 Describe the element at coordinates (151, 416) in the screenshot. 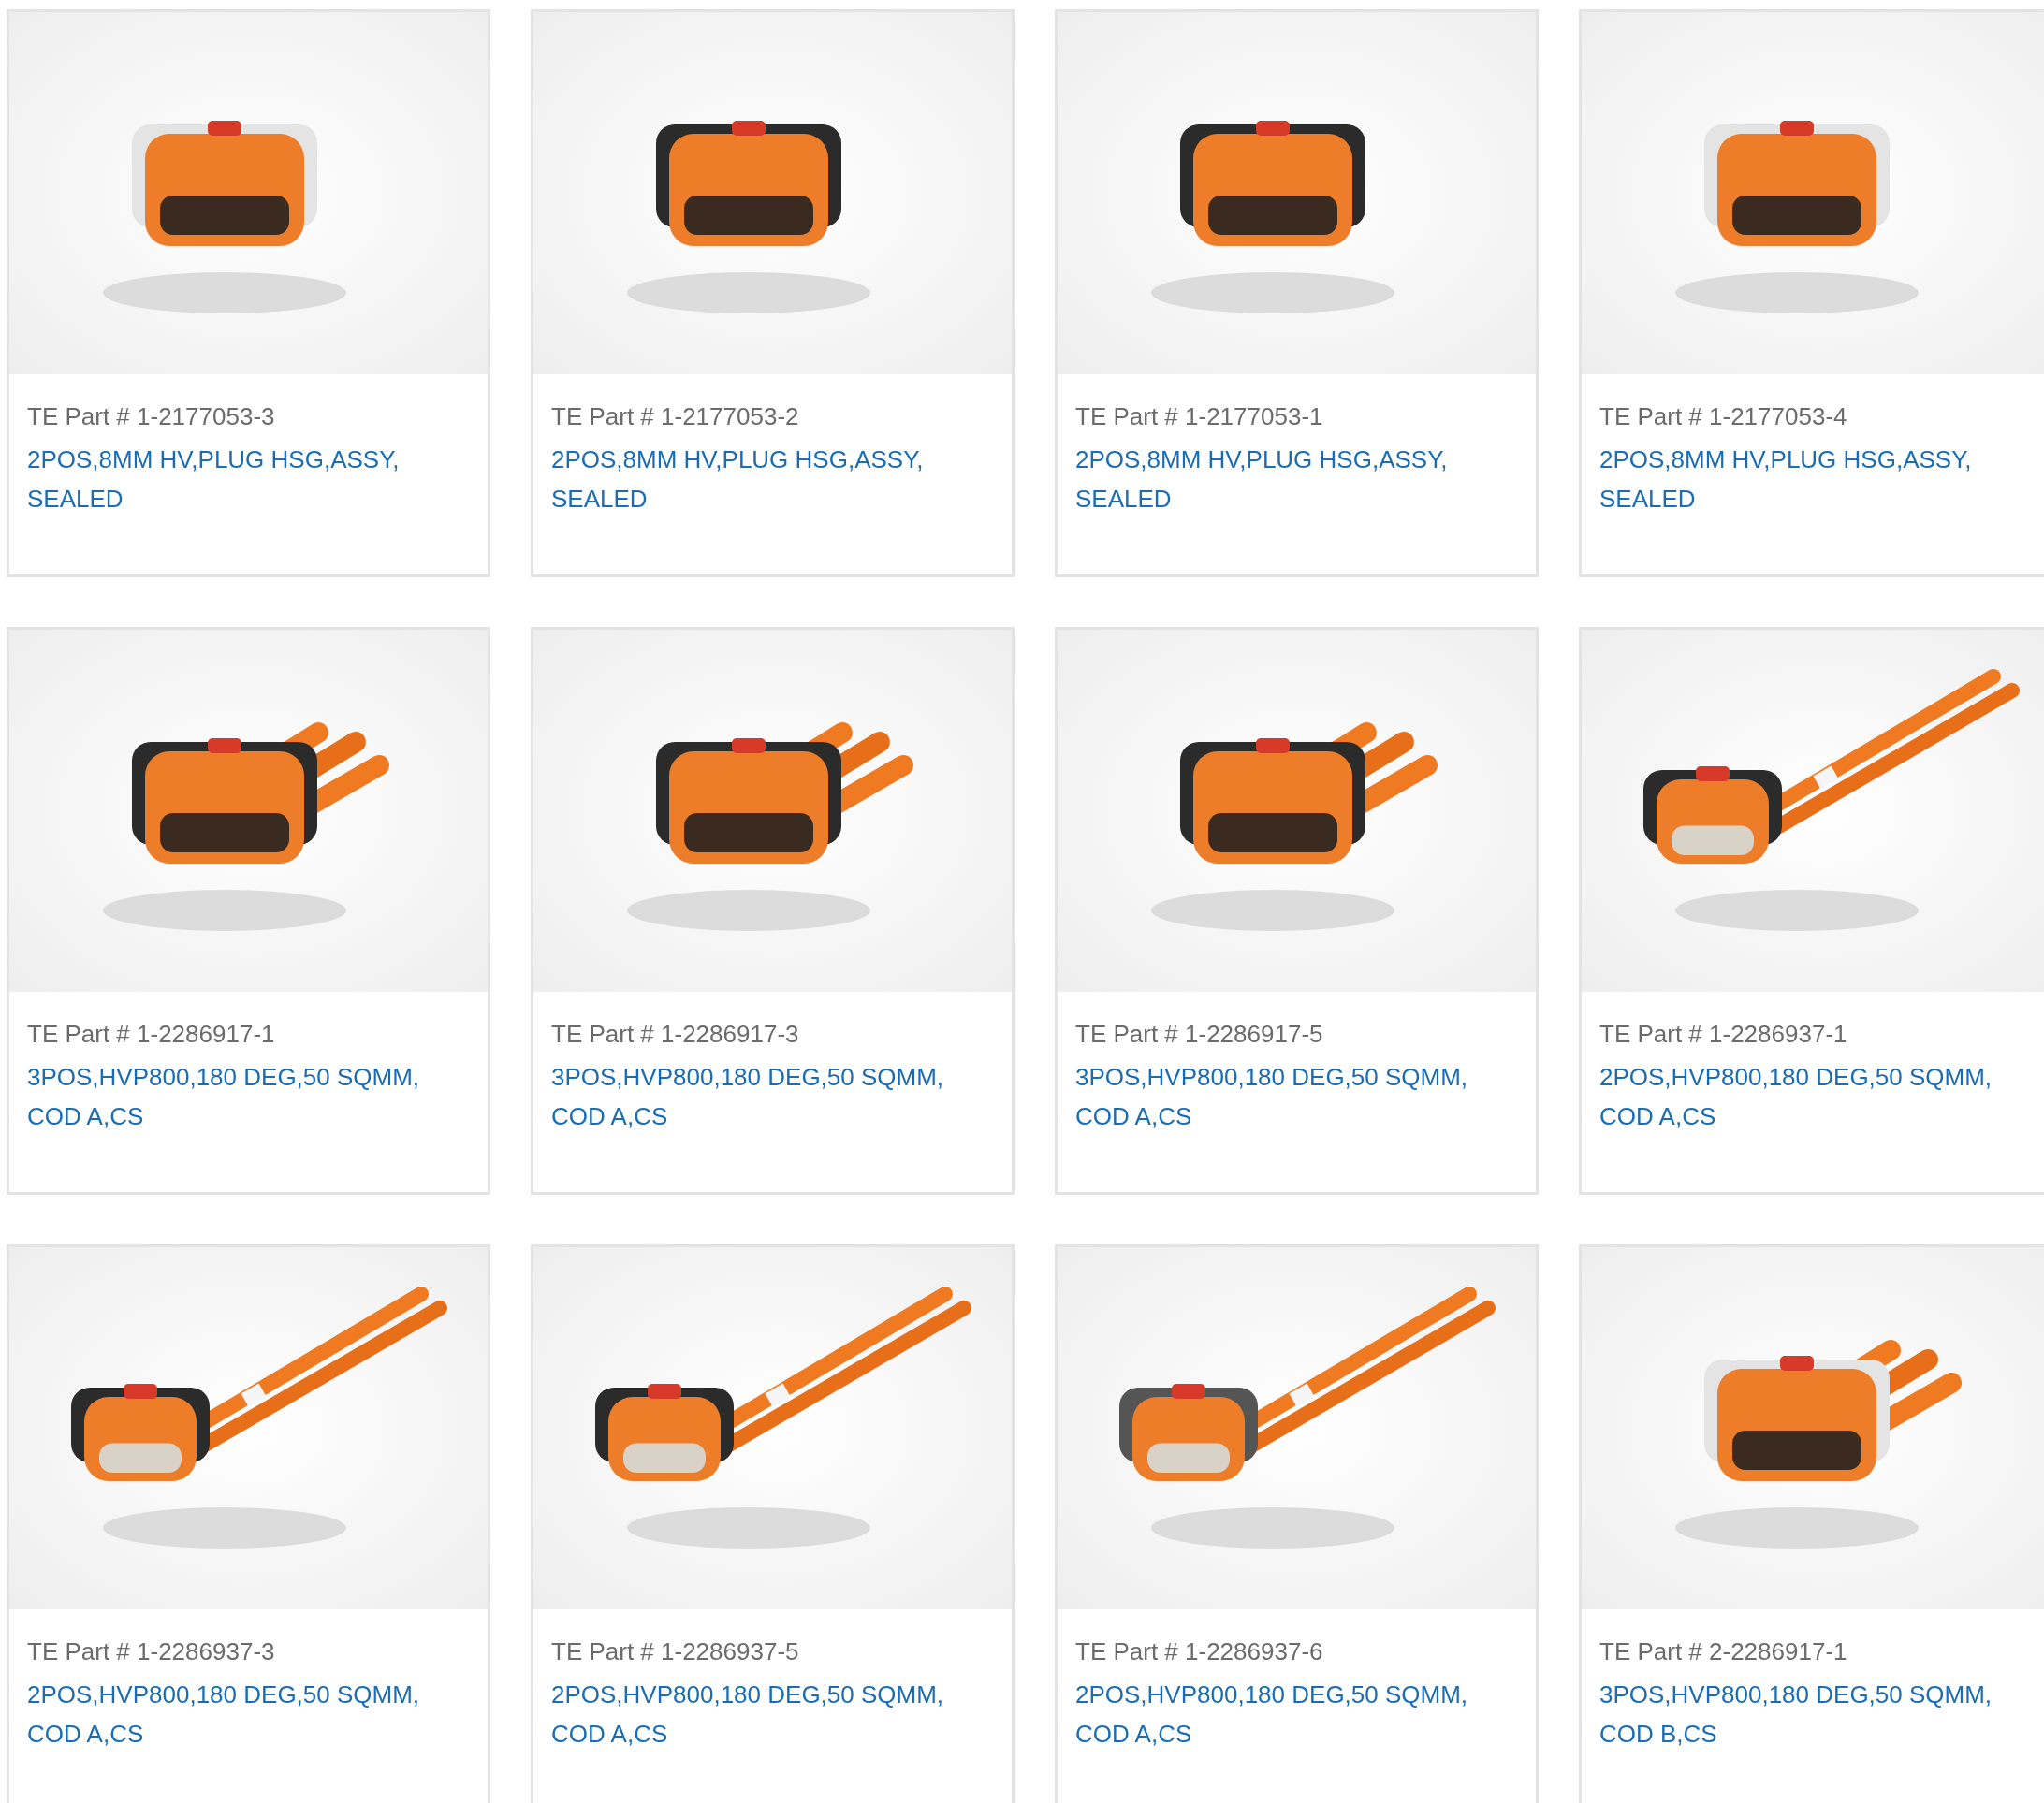

I see `part-number: TE Part # 1-2177053-3` at that location.